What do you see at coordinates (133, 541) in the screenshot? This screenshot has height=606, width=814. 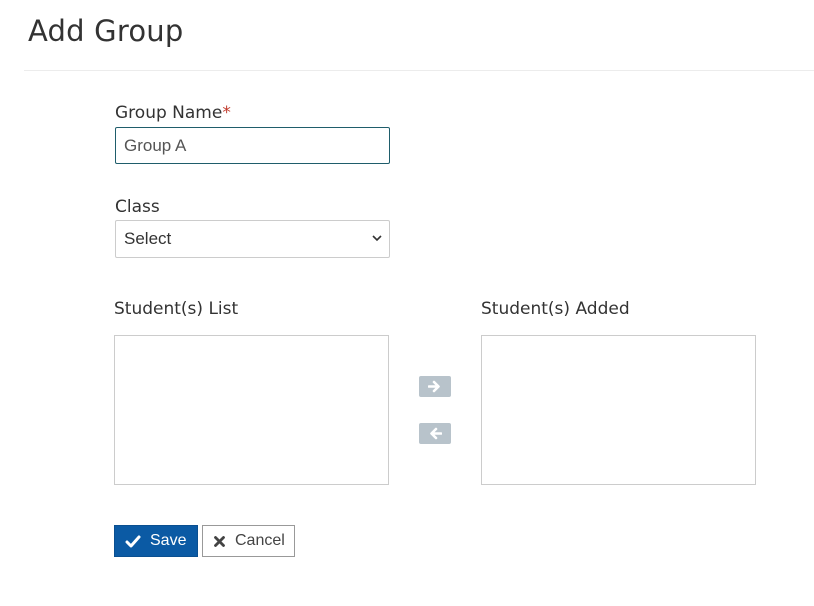 I see `check-icon` at bounding box center [133, 541].